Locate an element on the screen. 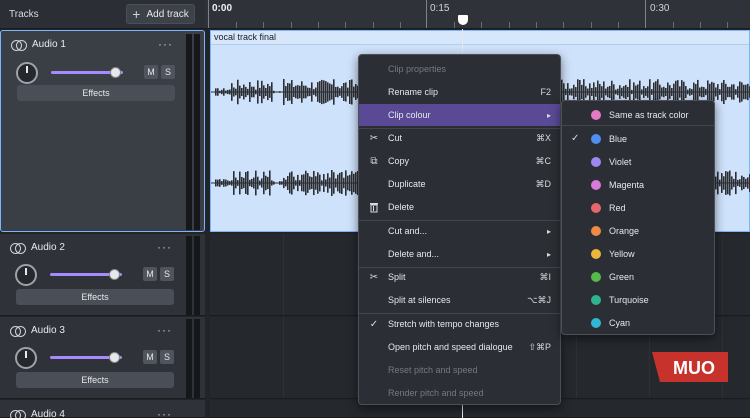  menu-rename-clip: Rename clip F2 is located at coordinates (459, 92).